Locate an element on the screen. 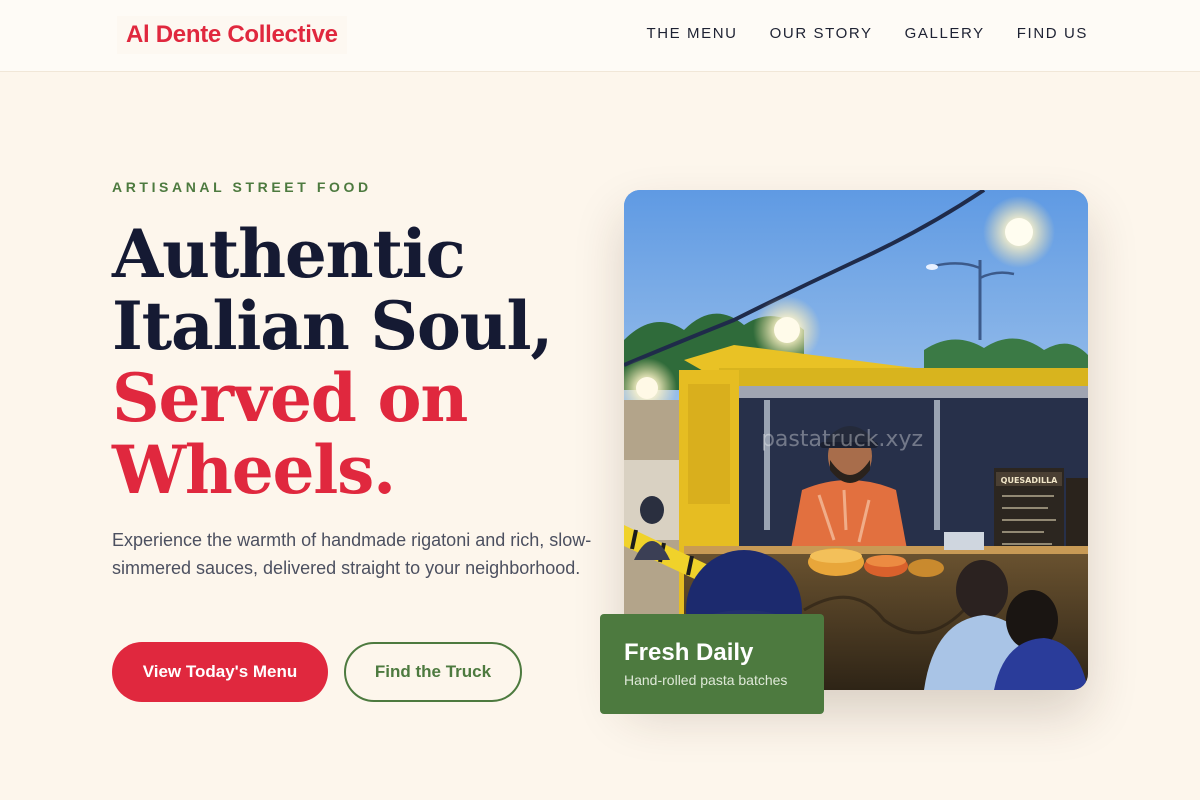 This screenshot has height=800, width=1200. find-truck-button: Find the Truck is located at coordinates (433, 672).